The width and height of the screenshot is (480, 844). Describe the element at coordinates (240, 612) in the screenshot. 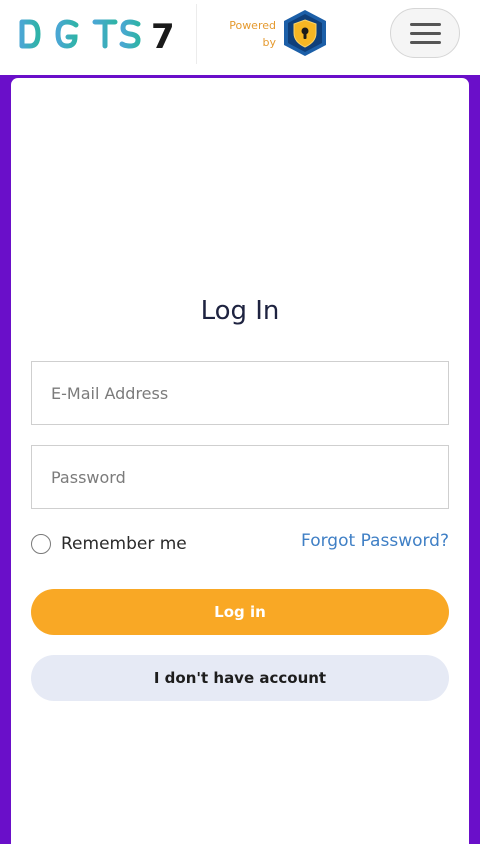

I see `login-button: Log in` at that location.